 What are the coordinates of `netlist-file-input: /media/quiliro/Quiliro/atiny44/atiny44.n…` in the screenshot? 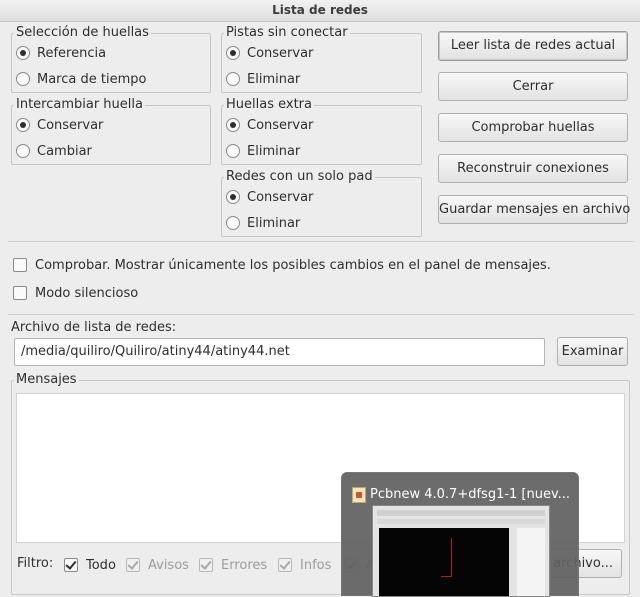 It's located at (279, 352).